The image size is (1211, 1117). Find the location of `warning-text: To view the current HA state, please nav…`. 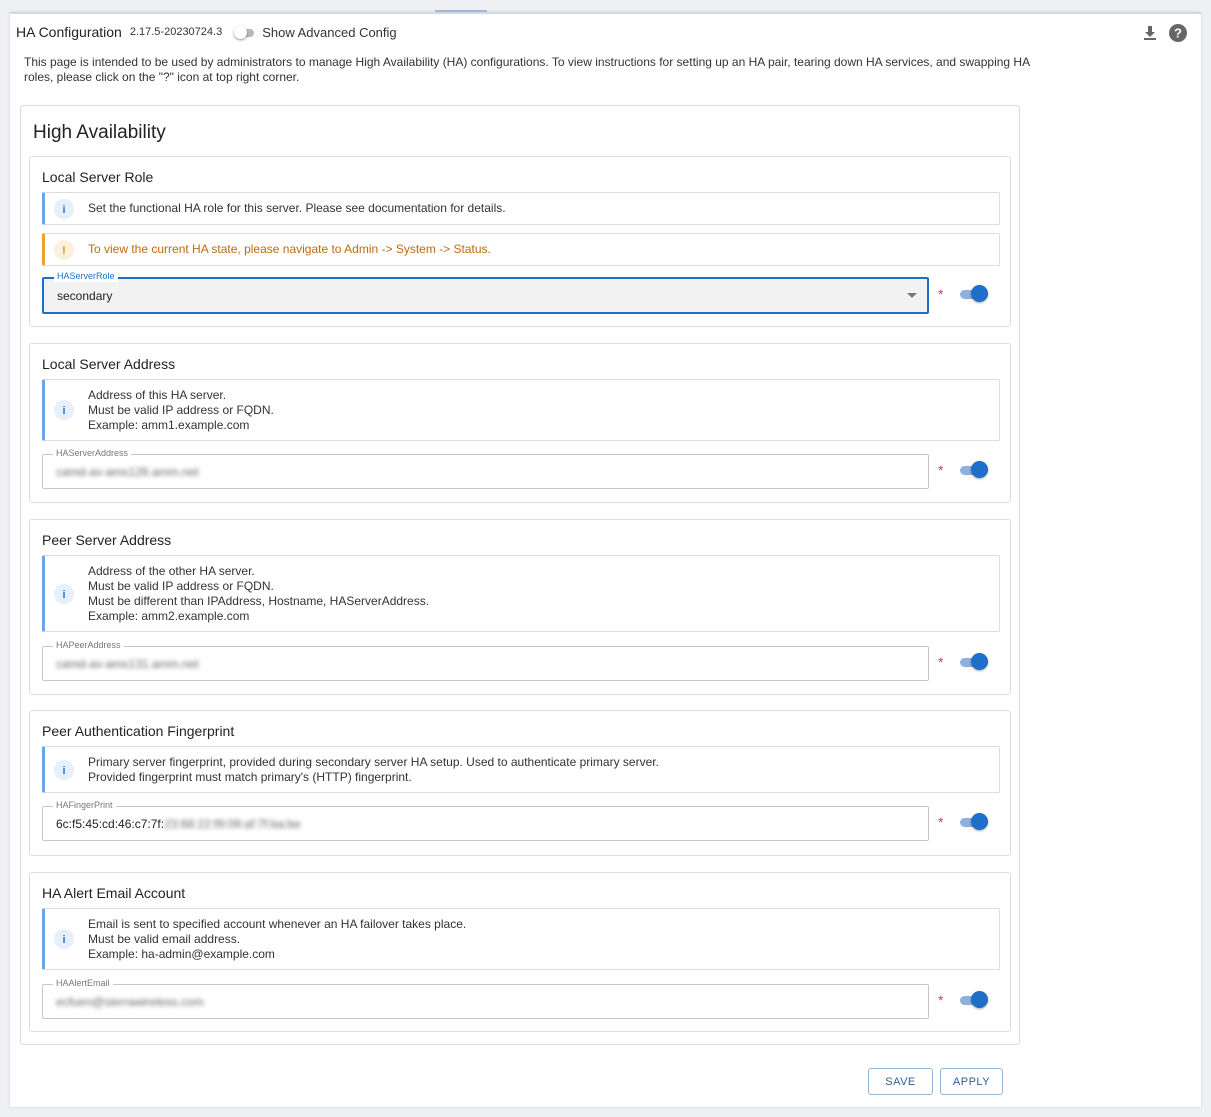

warning-text: To view the current HA state, please nav… is located at coordinates (289, 249).